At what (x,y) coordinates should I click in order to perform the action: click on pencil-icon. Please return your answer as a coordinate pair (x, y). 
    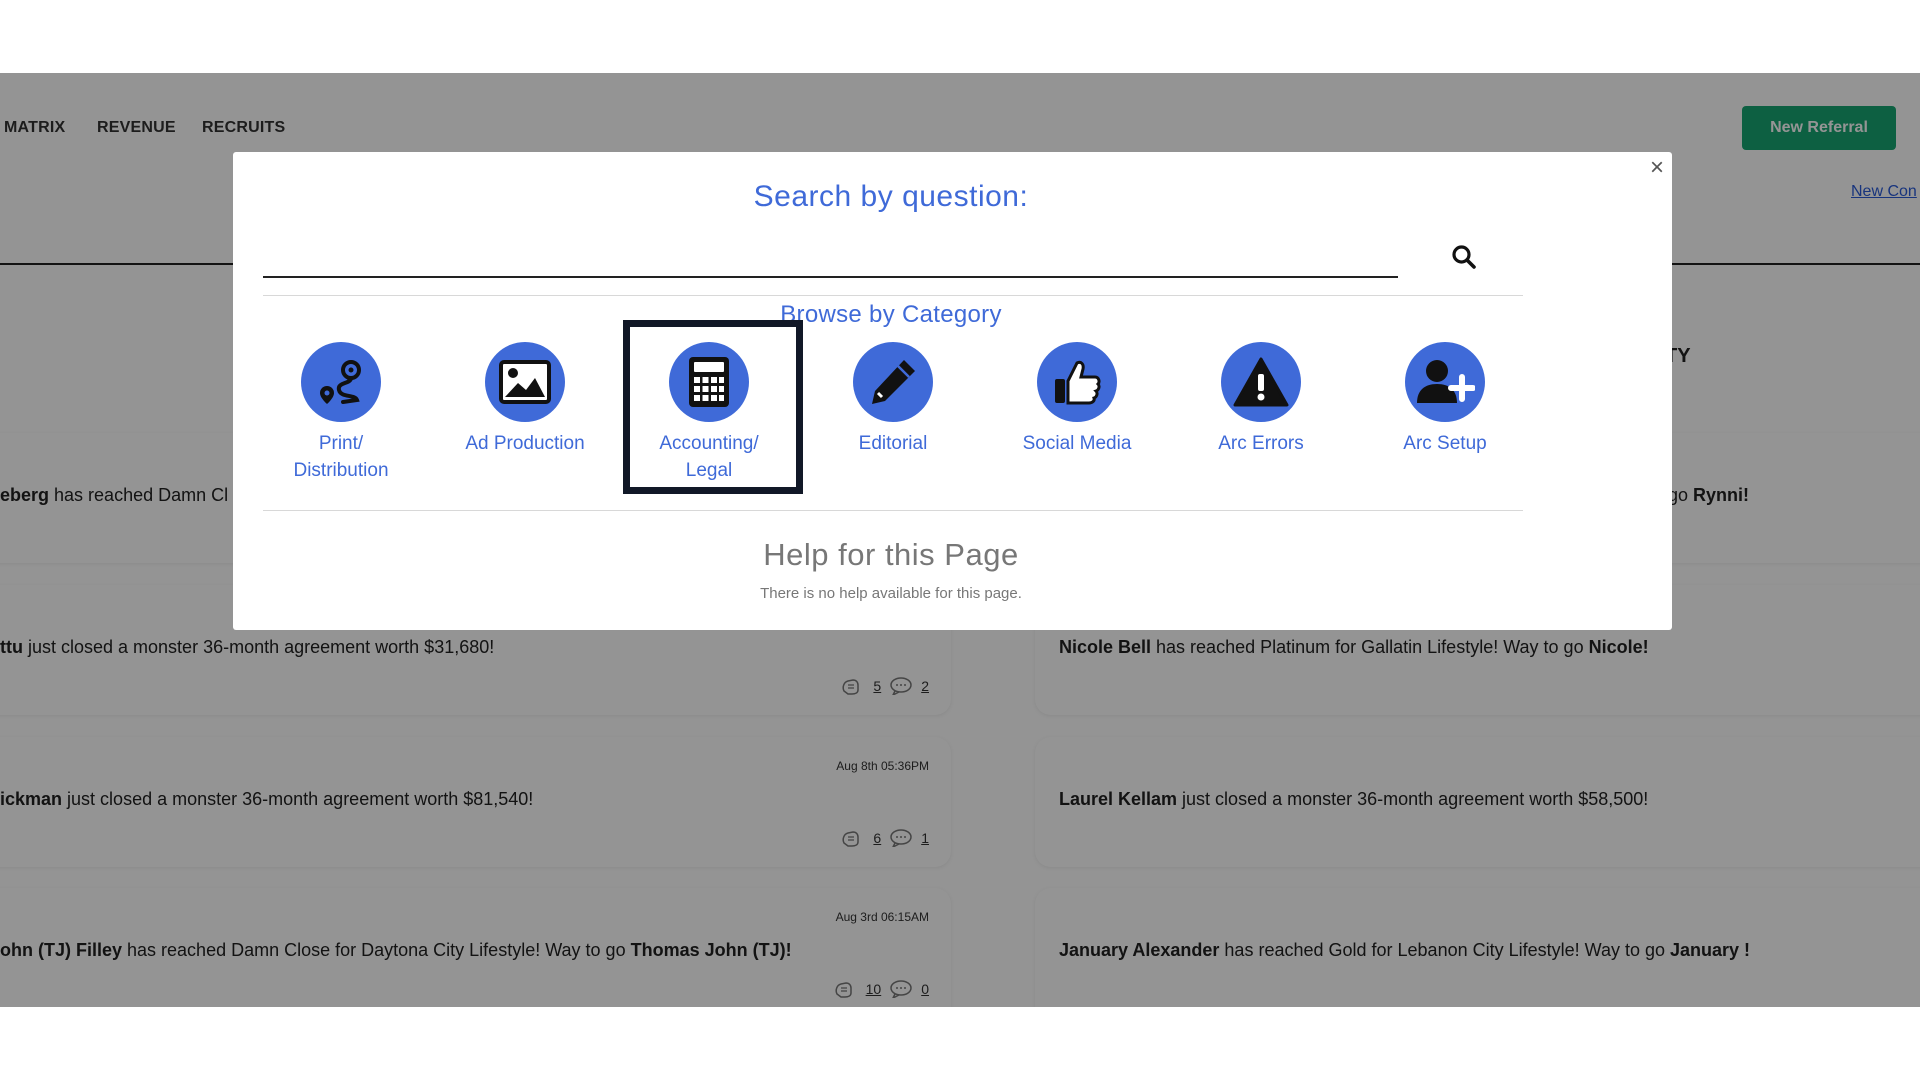
    Looking at the image, I should click on (893, 382).